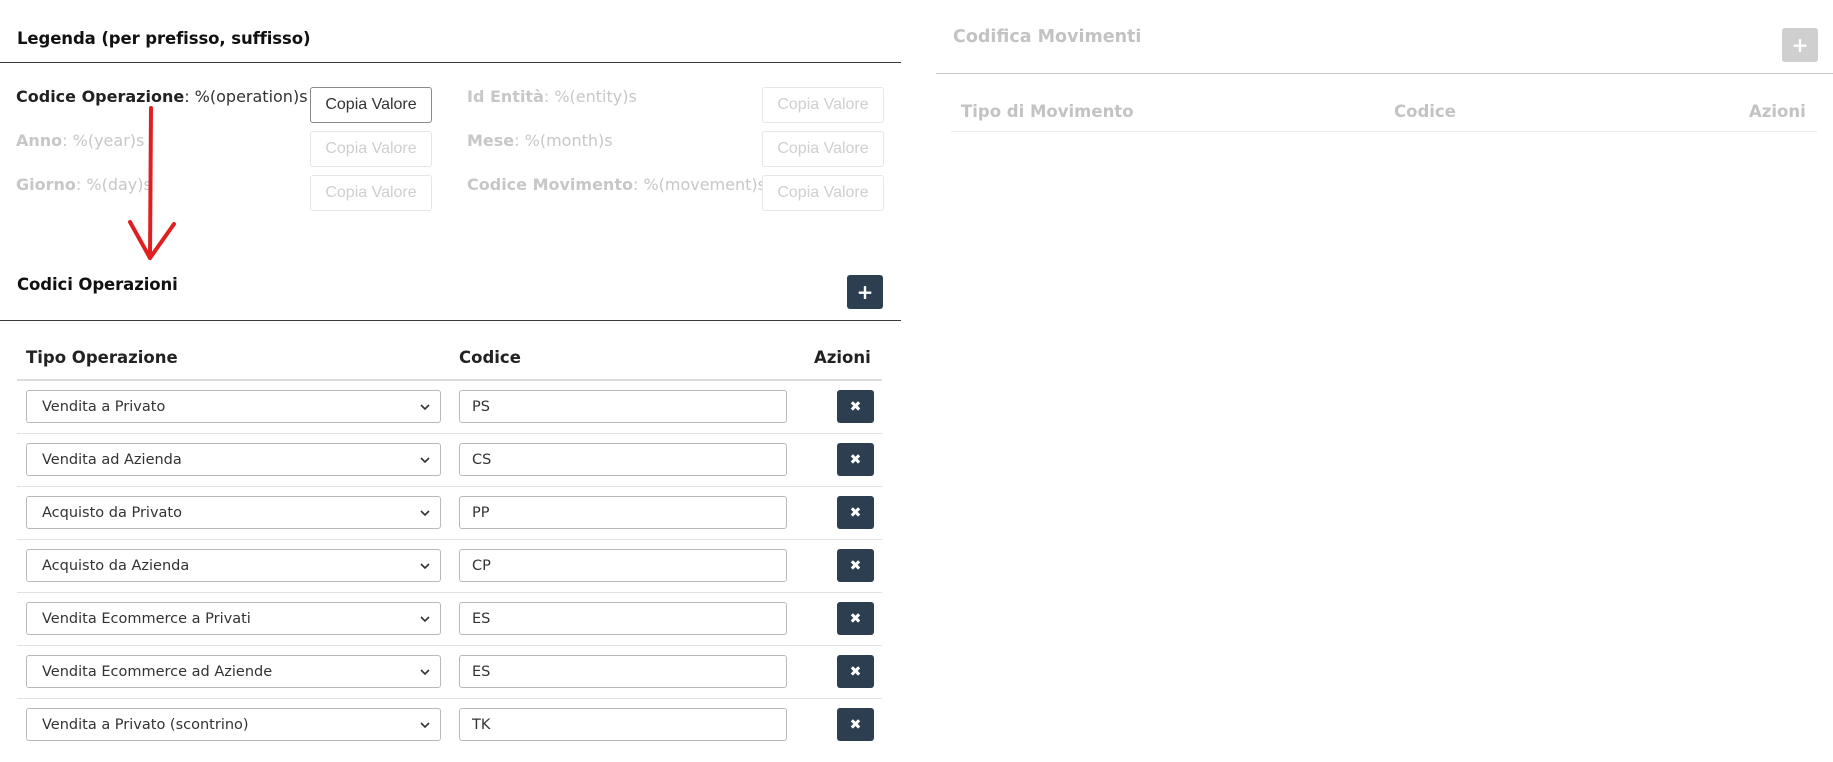 The width and height of the screenshot is (1833, 762). What do you see at coordinates (233, 459) in the screenshot?
I see `operation-type-select: Vendita ad Azienda` at bounding box center [233, 459].